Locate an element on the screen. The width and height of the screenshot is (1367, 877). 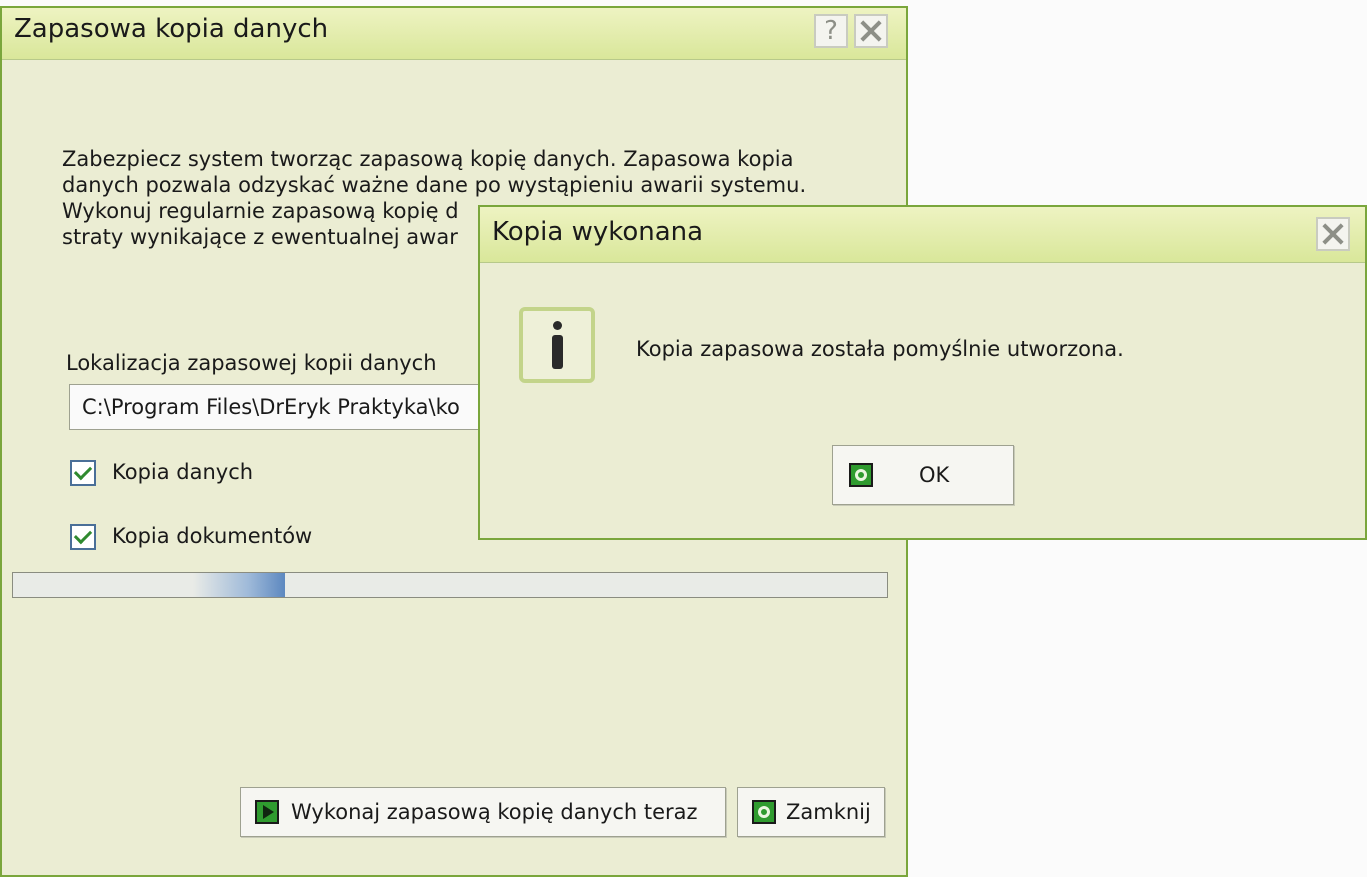
documents-backup-label: Kopia dokumentów is located at coordinates (212, 536).